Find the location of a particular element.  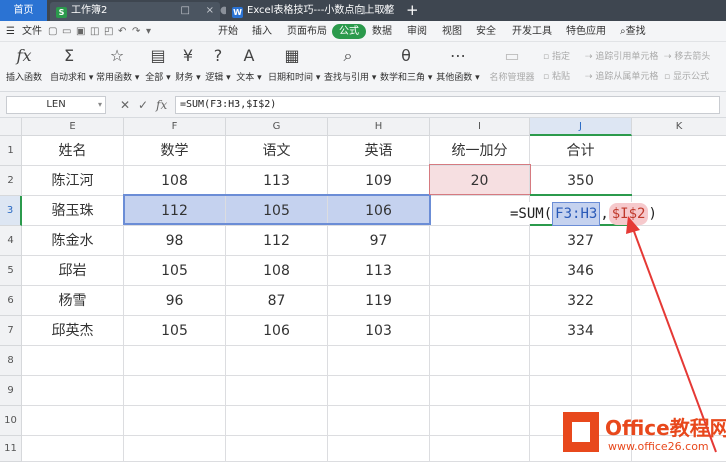

logo-url: www.office26.com is located at coordinates (658, 446).